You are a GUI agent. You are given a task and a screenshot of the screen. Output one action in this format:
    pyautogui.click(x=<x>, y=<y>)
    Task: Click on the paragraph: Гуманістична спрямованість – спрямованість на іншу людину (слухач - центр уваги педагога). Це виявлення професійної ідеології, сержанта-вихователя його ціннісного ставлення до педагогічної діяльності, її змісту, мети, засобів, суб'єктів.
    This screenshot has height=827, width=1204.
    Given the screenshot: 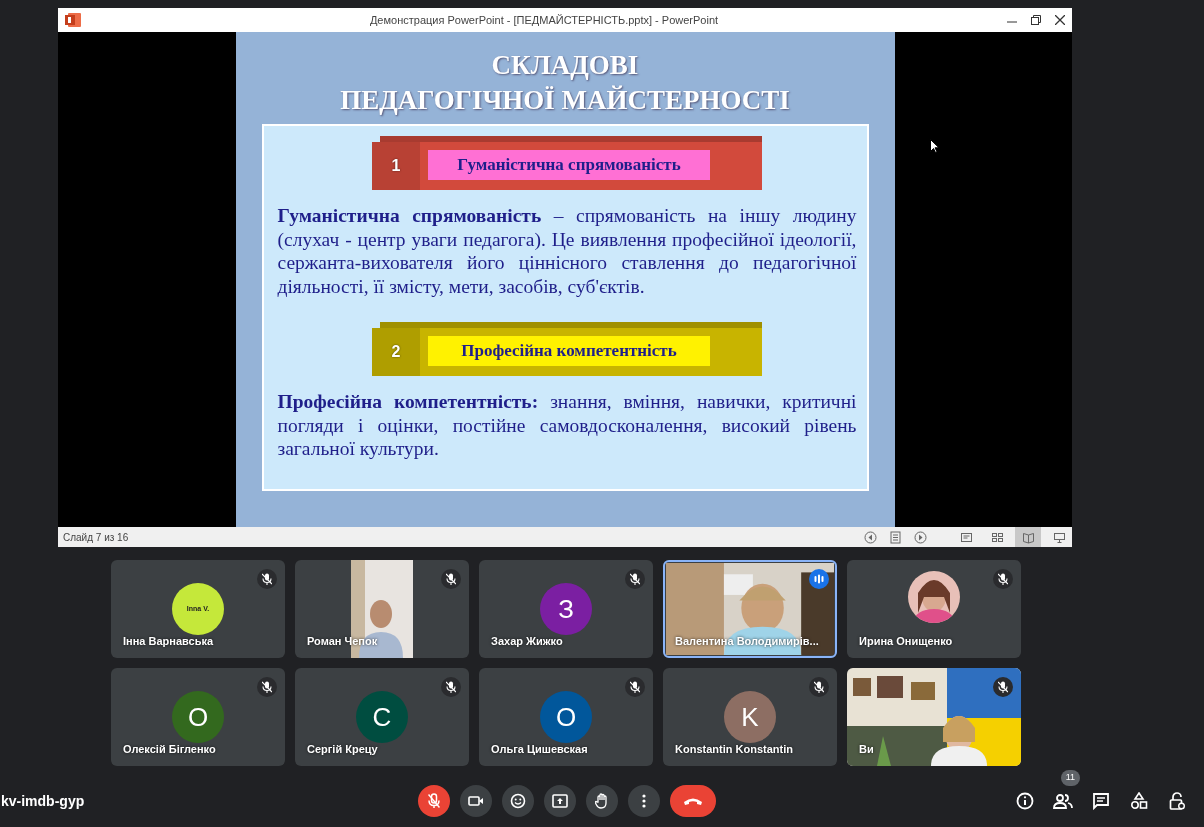 What is the action you would take?
    pyautogui.click(x=567, y=251)
    